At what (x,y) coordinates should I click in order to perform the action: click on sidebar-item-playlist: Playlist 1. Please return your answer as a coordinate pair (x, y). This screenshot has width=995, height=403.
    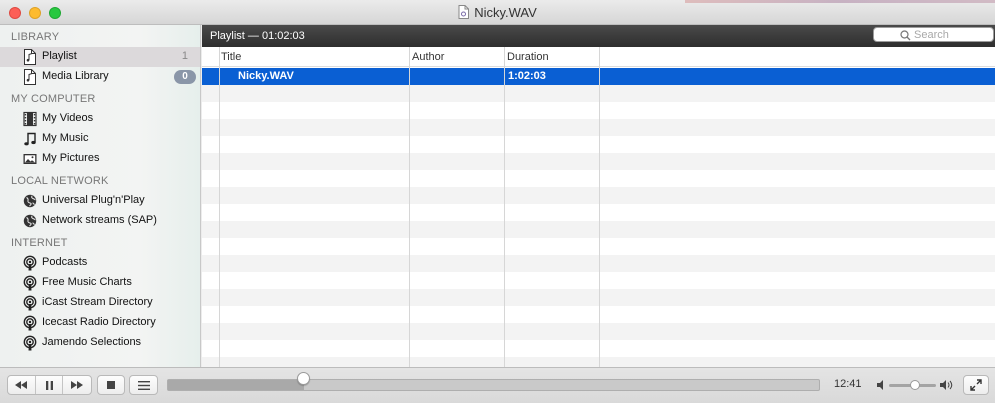
    Looking at the image, I should click on (100, 57).